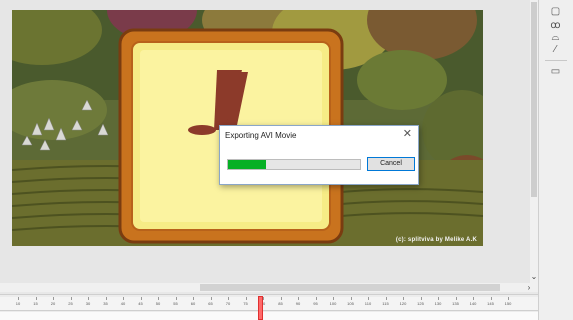 The width and height of the screenshot is (573, 320). I want to click on timeline-tick-label: 45, so click(140, 303).